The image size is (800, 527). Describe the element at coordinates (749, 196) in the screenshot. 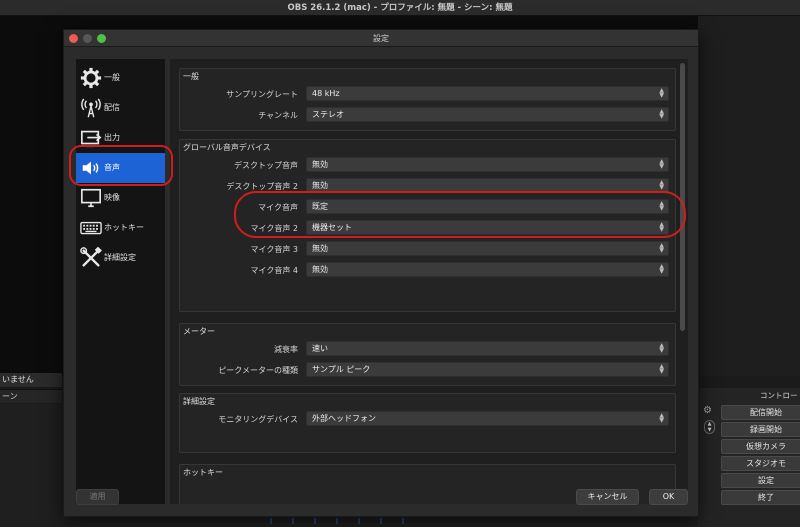

I see `preview-side-panel` at that location.